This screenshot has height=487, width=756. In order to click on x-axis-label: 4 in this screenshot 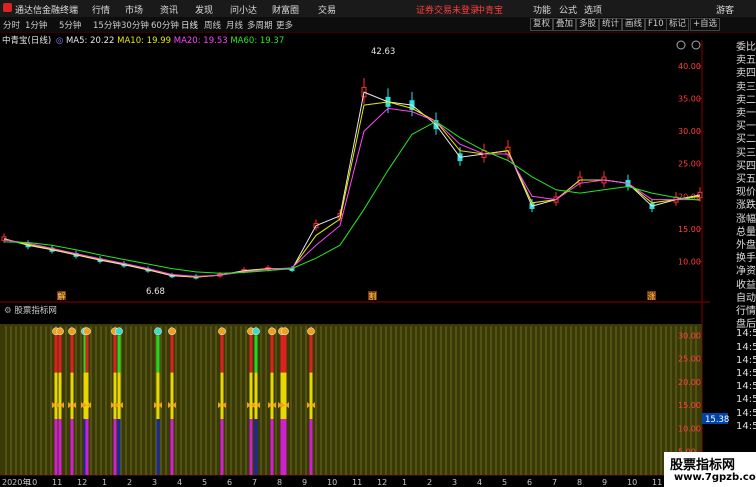, I will do `click(479, 482)`.